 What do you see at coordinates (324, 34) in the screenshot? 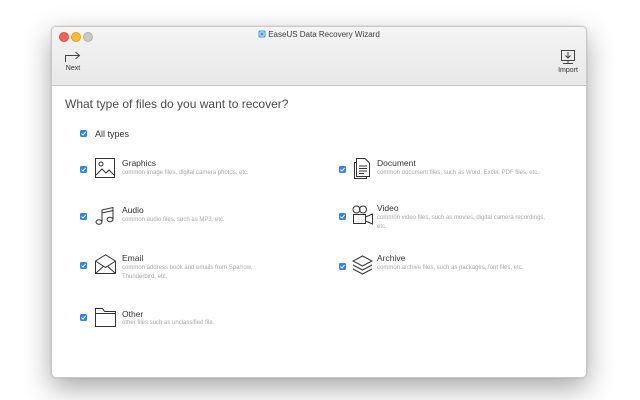
I see `window-title-text: EaseUS Data Recovery Wizard` at bounding box center [324, 34].